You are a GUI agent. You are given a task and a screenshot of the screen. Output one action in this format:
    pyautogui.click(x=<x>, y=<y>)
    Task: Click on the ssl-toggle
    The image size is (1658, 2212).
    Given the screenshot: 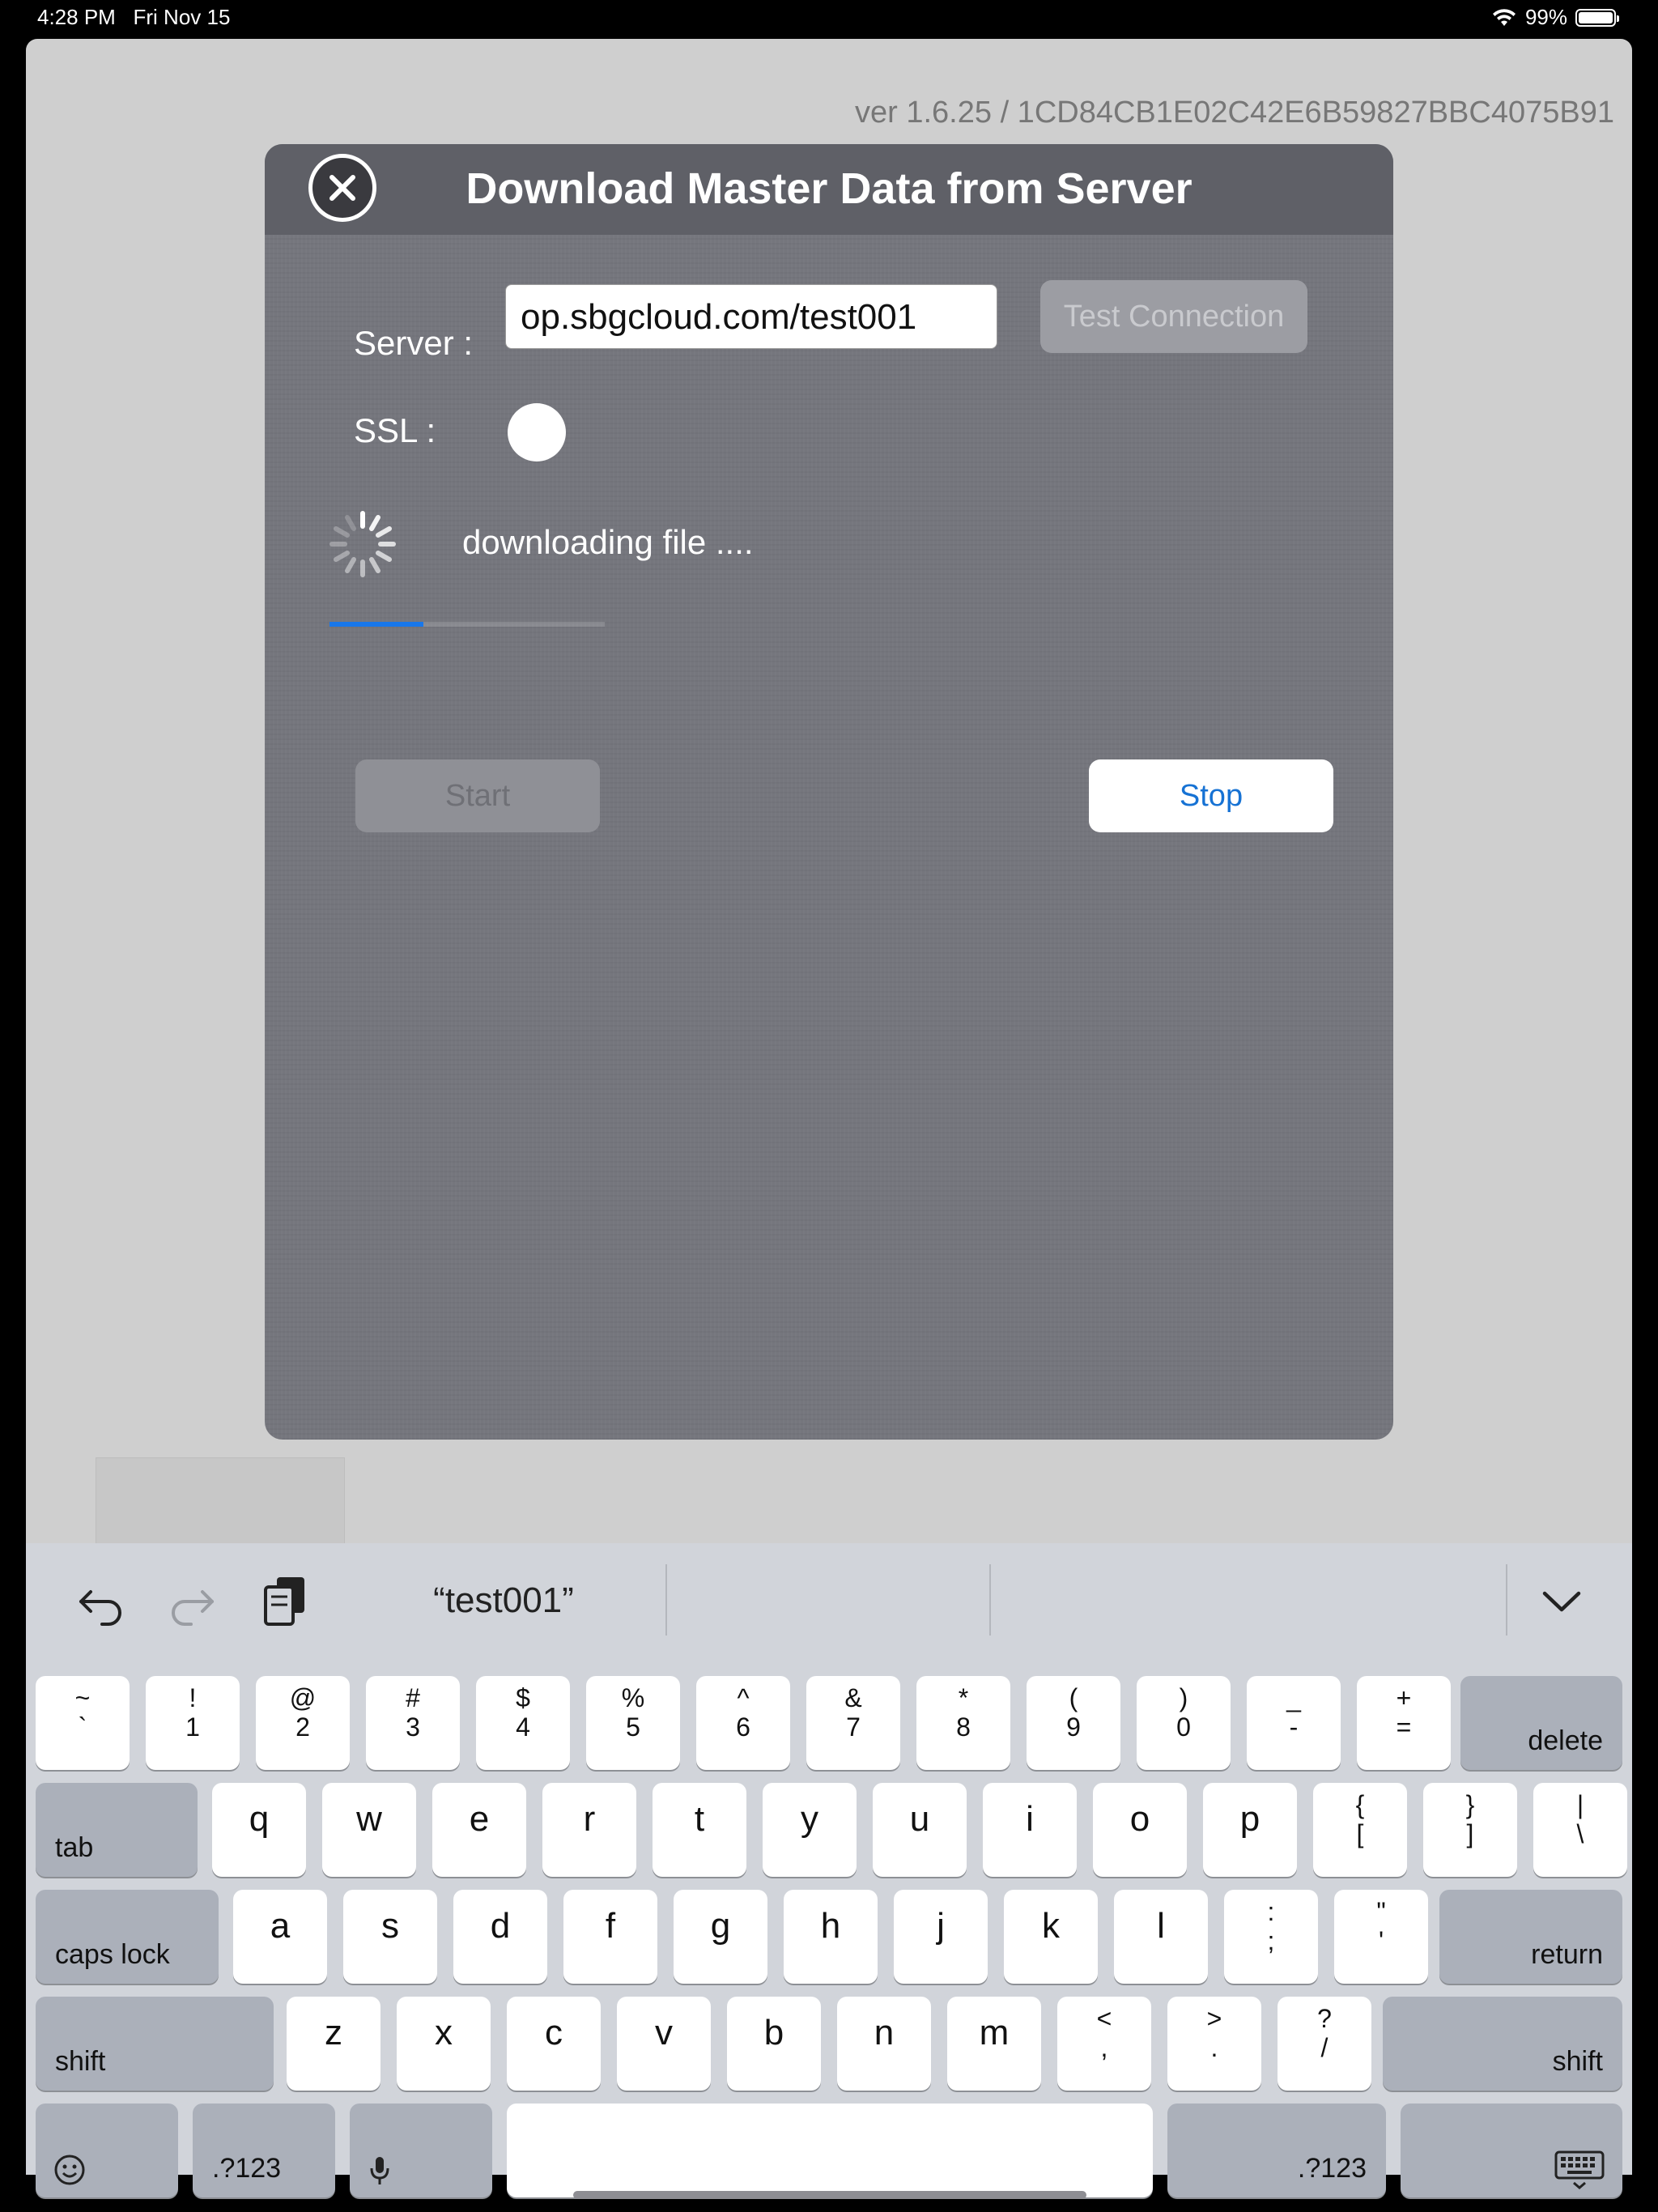 What is the action you would take?
    pyautogui.click(x=537, y=433)
    